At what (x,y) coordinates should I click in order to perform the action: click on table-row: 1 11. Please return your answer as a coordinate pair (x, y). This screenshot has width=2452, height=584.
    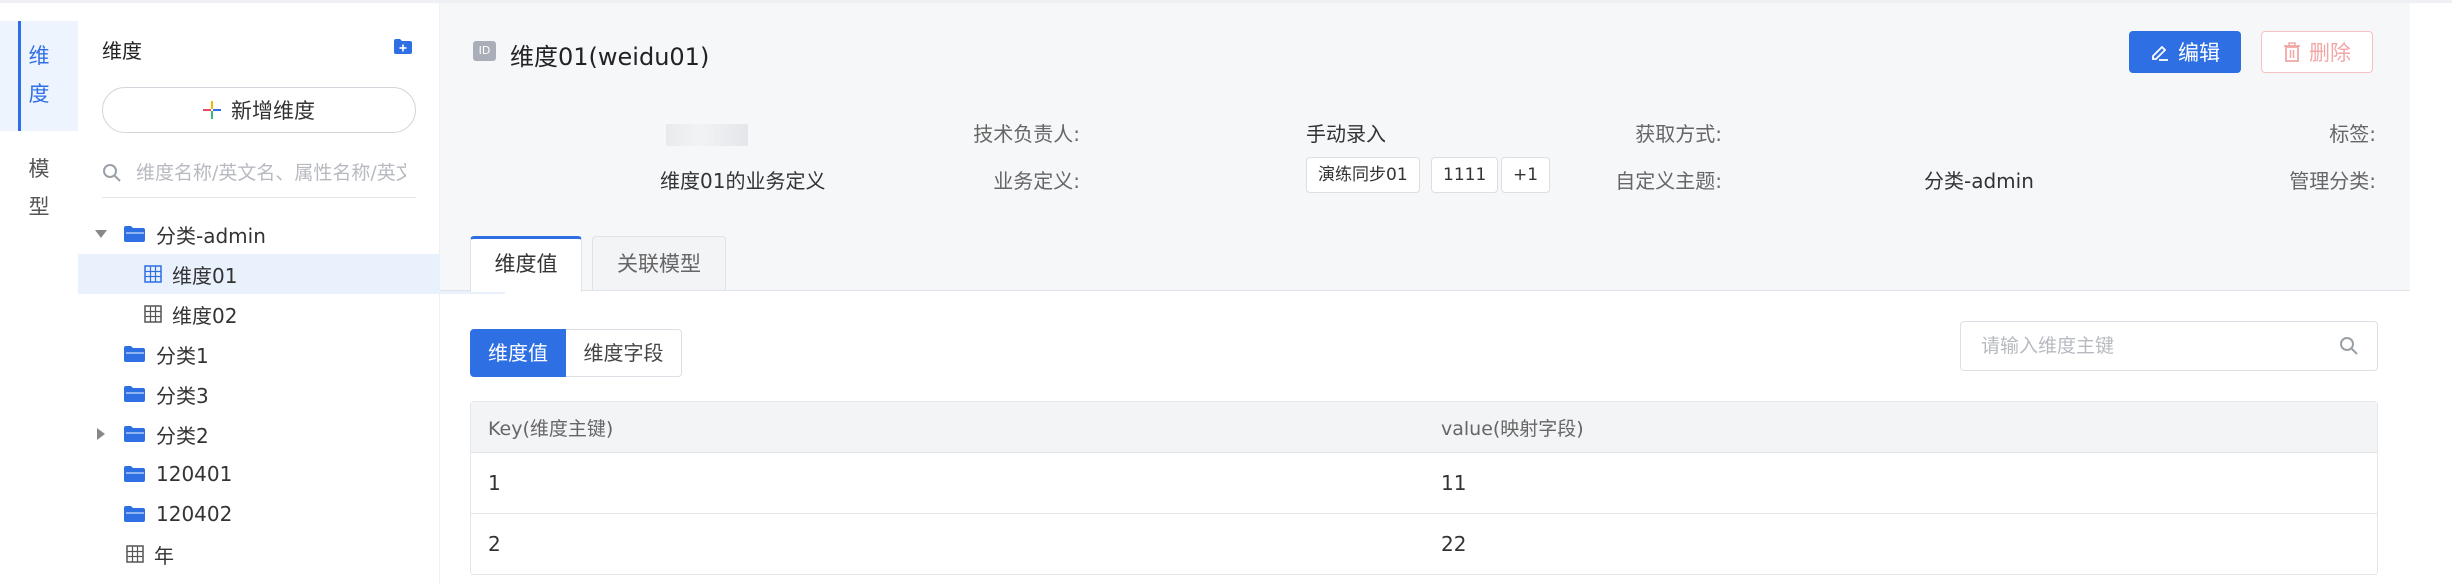
    Looking at the image, I should click on (1424, 483).